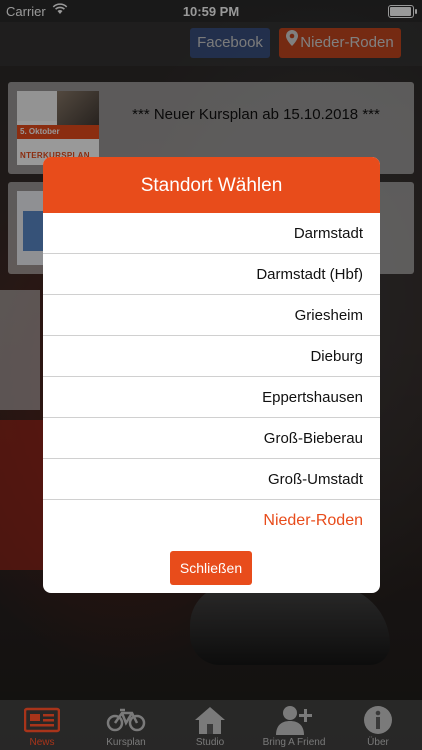  Describe the element at coordinates (210, 742) in the screenshot. I see `tab-label: Studio` at that location.